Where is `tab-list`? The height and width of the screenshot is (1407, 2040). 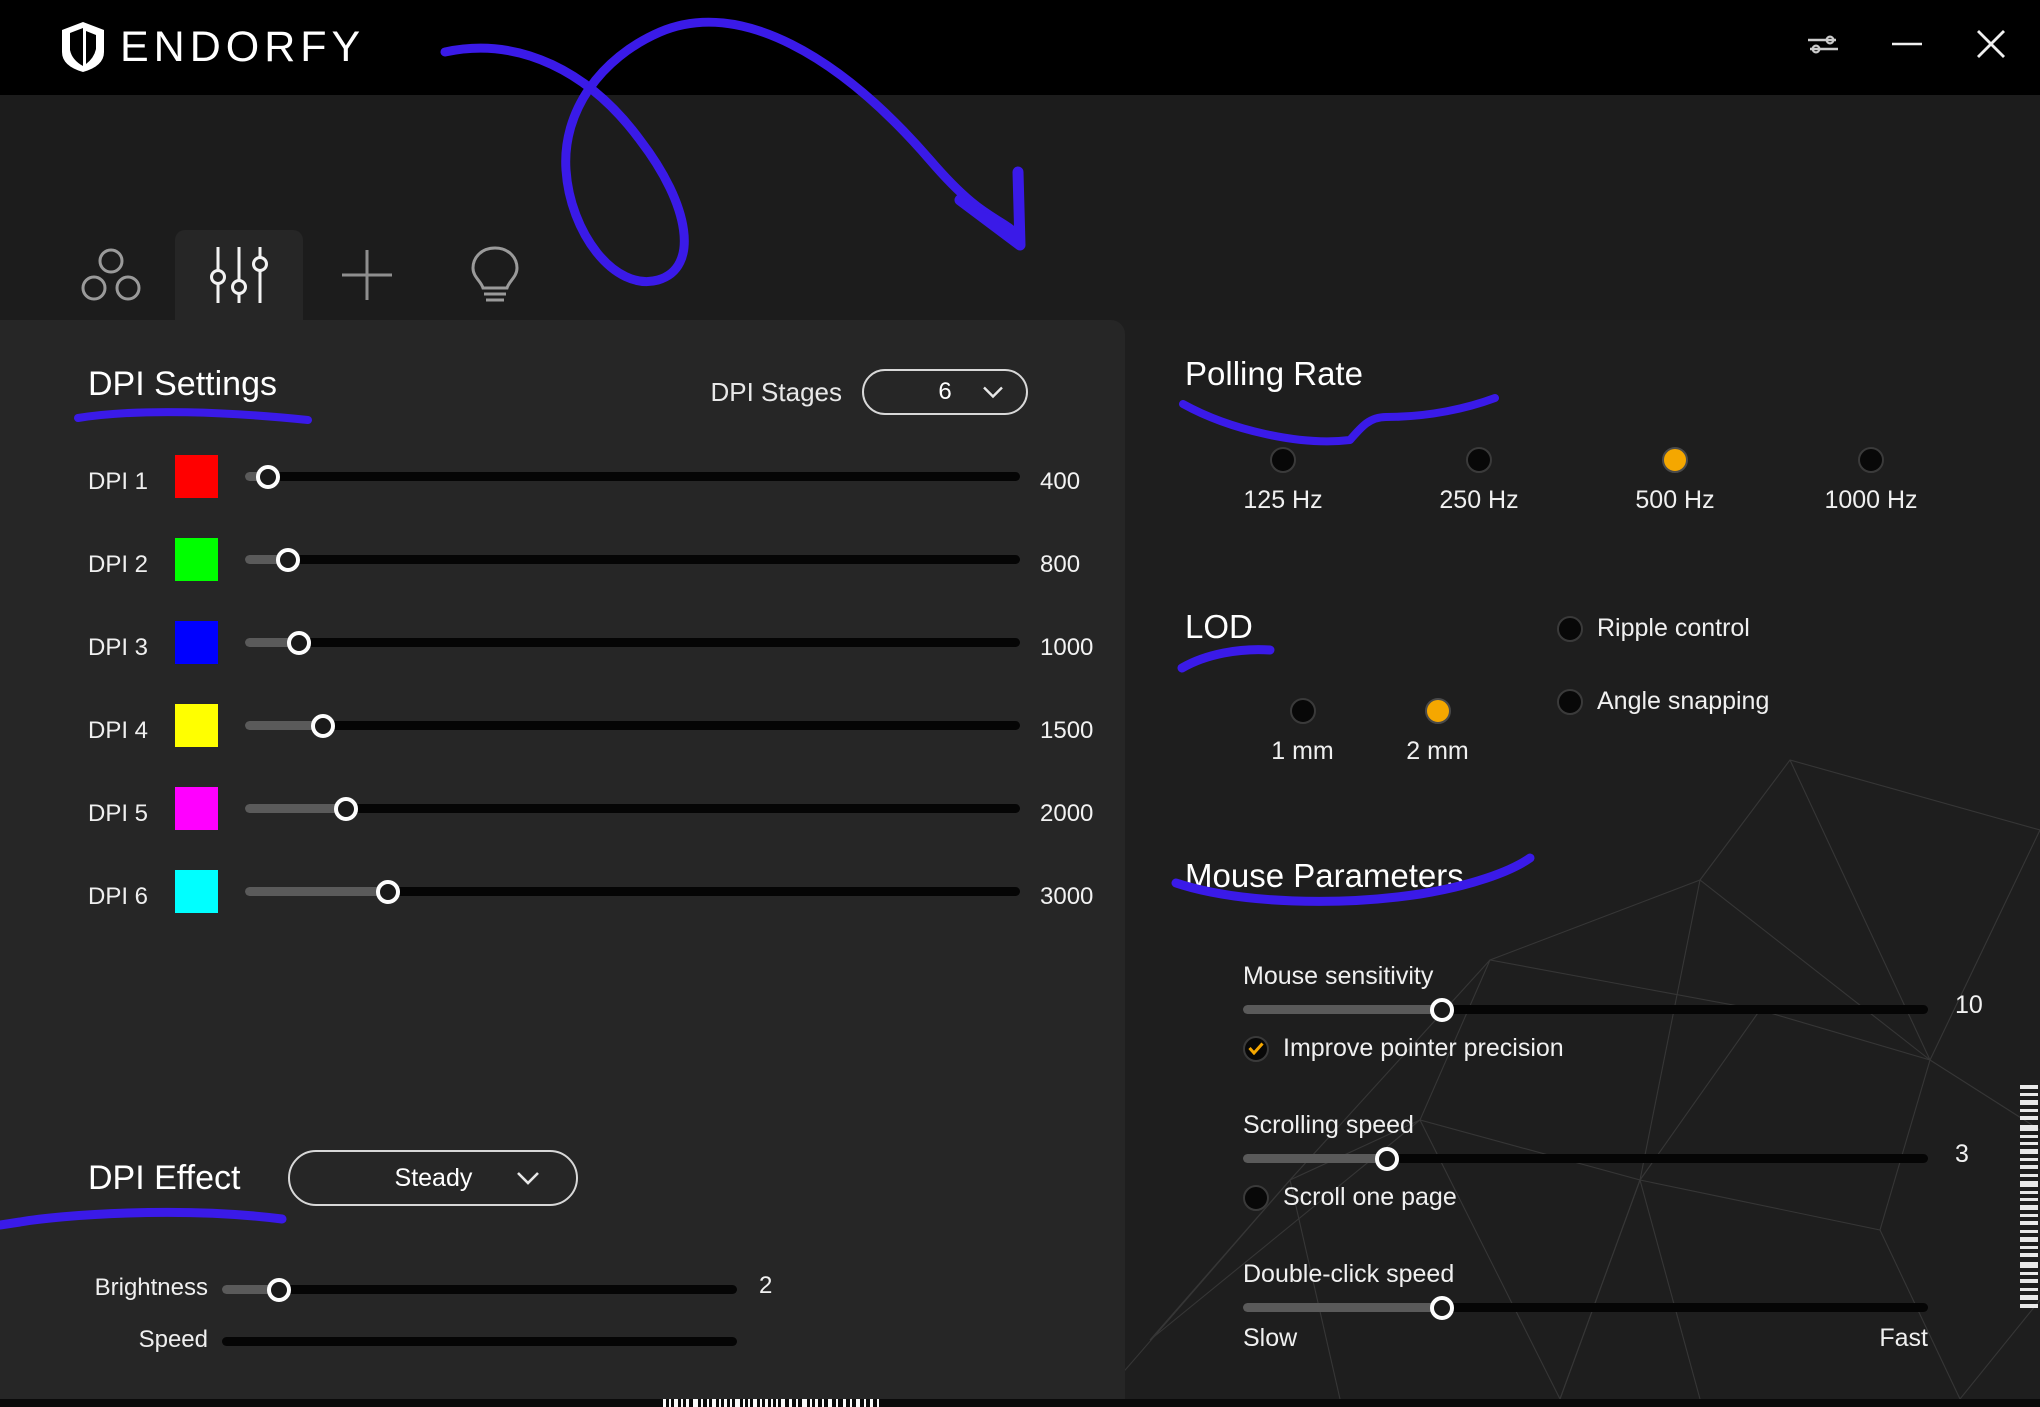
tab-list is located at coordinates (303, 275).